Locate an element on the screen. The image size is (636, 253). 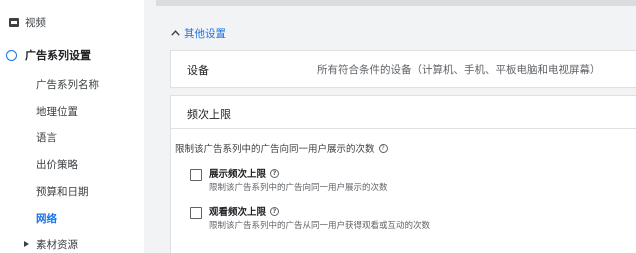
other-settings-link: 其他设置 is located at coordinates (198, 33).